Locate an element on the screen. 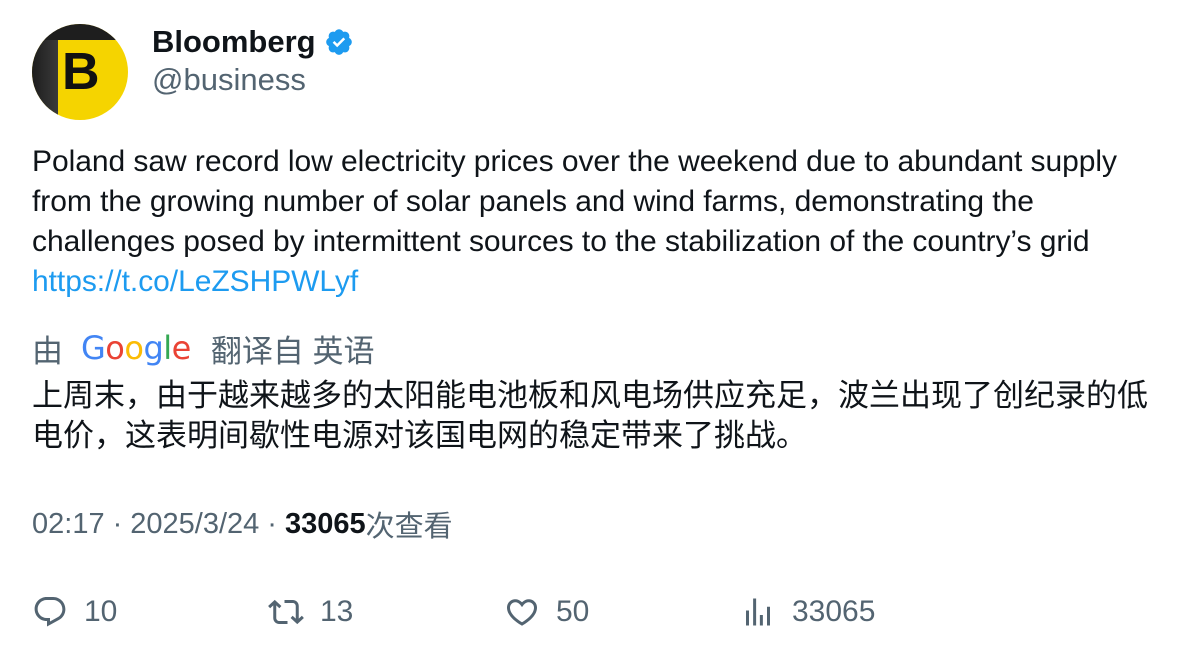  author-handle: @business is located at coordinates (229, 80).